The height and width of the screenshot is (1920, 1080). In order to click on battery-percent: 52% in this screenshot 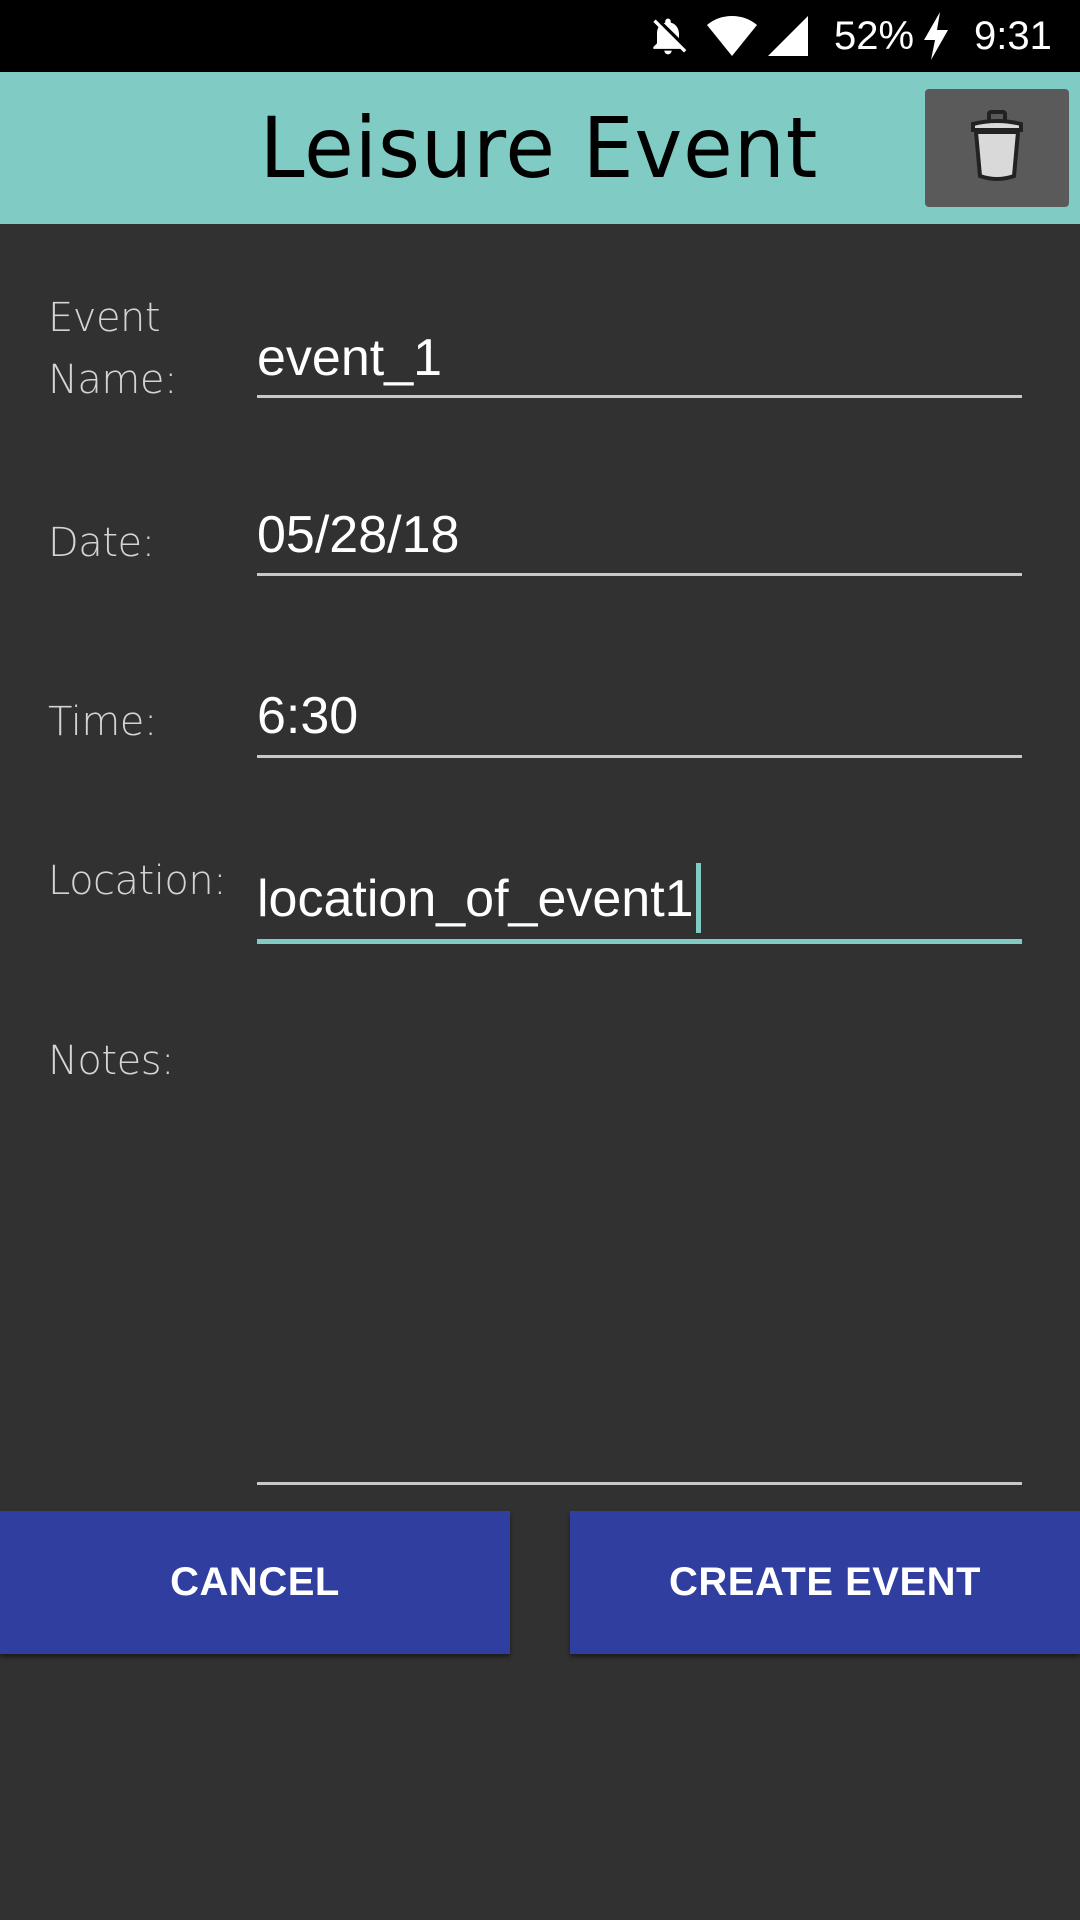, I will do `click(874, 35)`.